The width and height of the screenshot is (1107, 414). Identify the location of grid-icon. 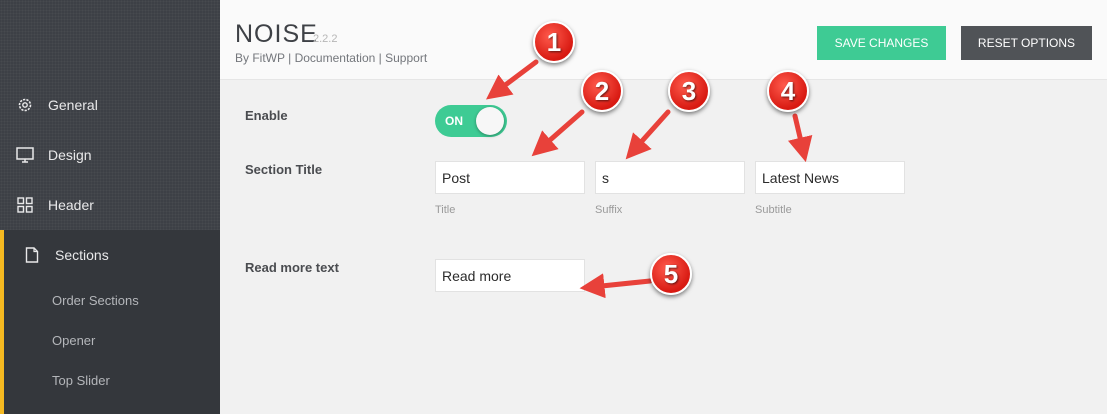
(25, 205).